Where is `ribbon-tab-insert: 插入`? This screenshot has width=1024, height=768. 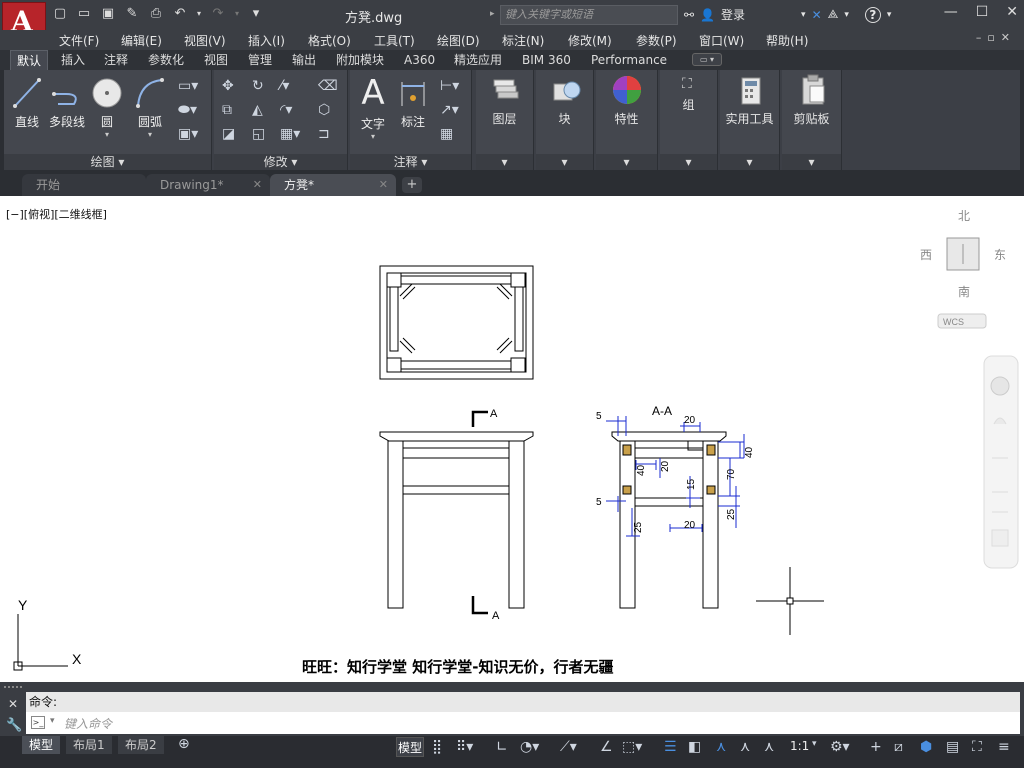 ribbon-tab-insert: 插入 is located at coordinates (73, 60).